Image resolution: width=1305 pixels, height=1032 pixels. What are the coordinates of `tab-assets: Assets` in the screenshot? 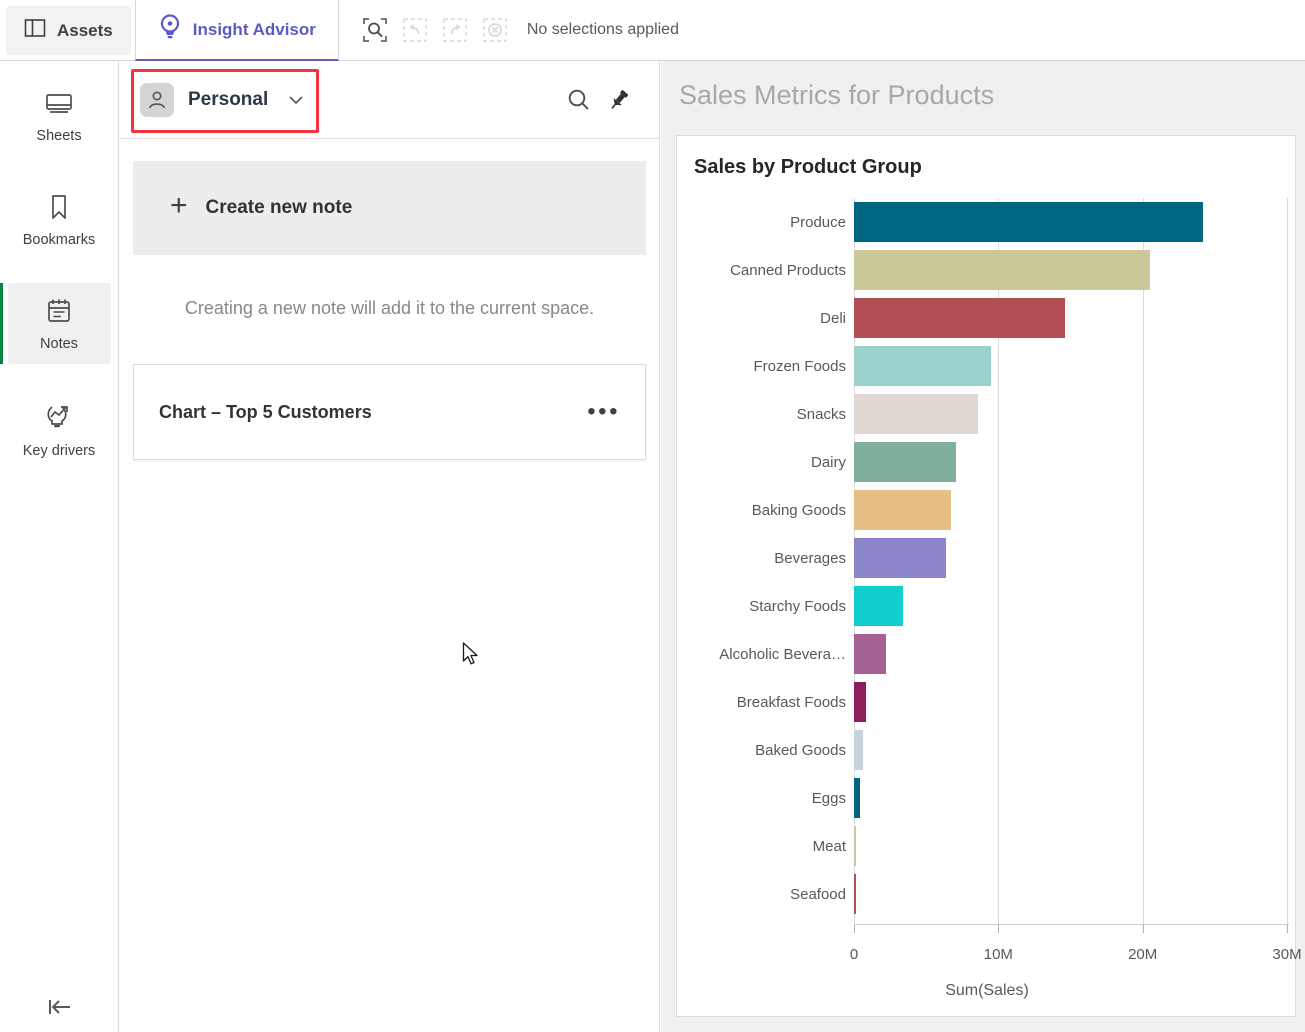 It's located at (68, 30).